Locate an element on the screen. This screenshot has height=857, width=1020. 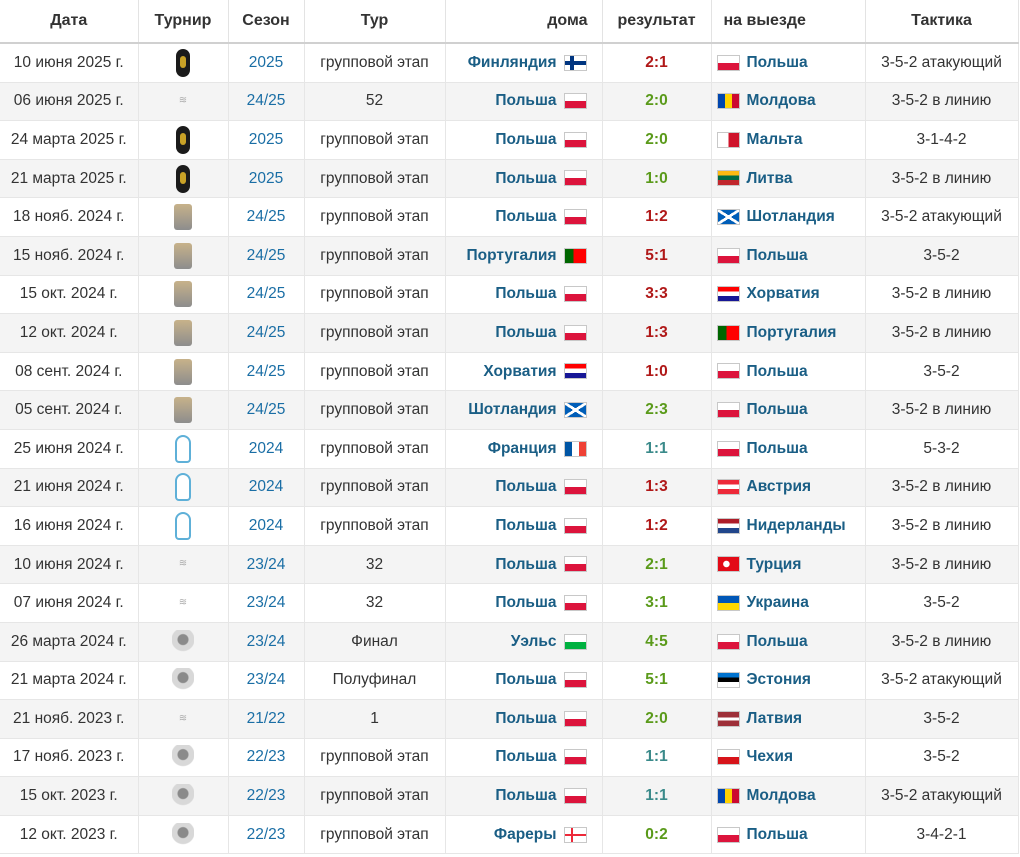
away-team-link: Шотландия is located at coordinates (791, 216).